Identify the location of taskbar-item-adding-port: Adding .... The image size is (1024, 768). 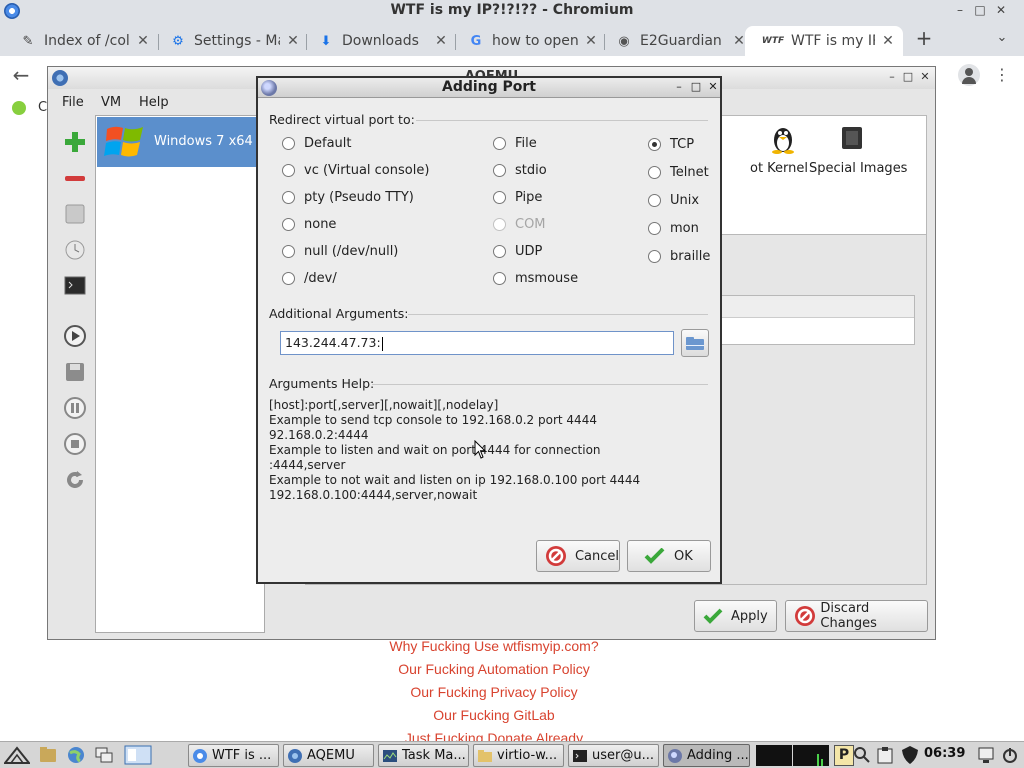
(706, 755).